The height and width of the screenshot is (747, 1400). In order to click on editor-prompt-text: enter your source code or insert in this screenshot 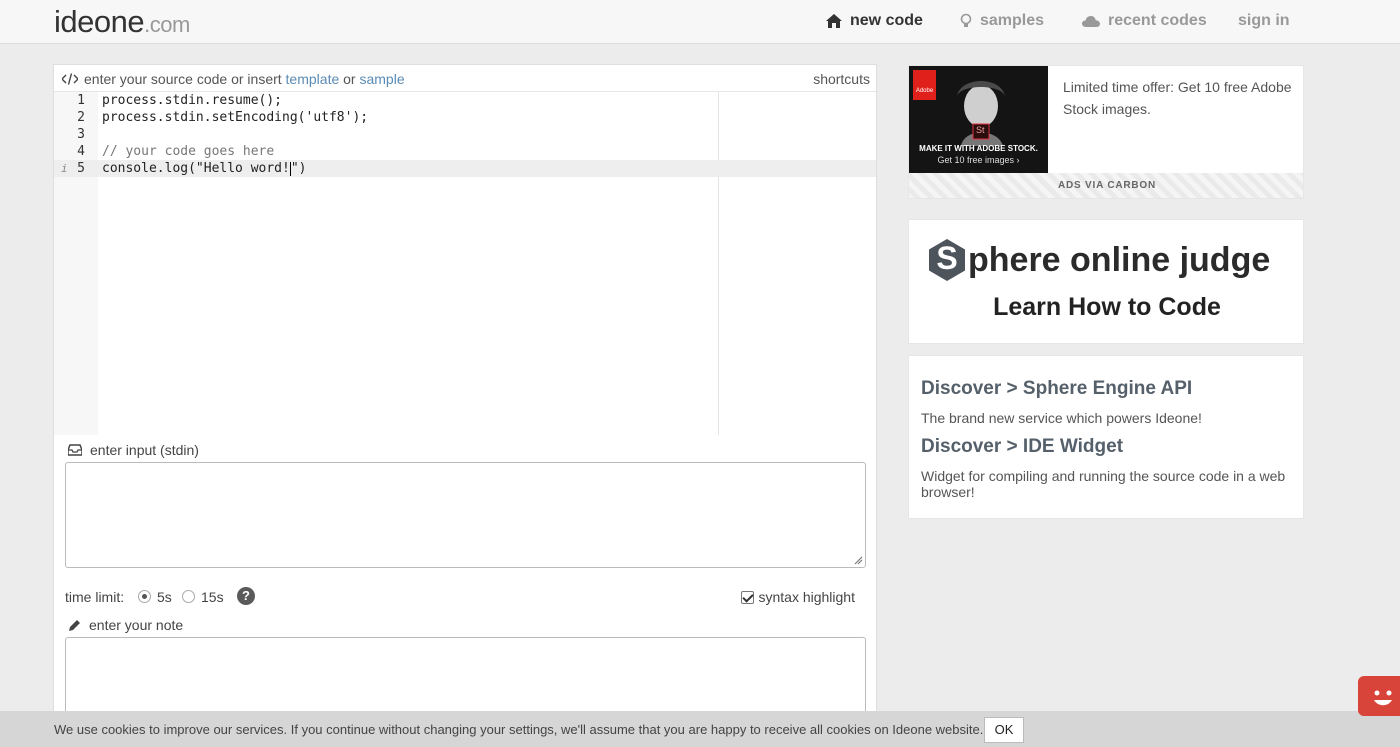, I will do `click(183, 79)`.